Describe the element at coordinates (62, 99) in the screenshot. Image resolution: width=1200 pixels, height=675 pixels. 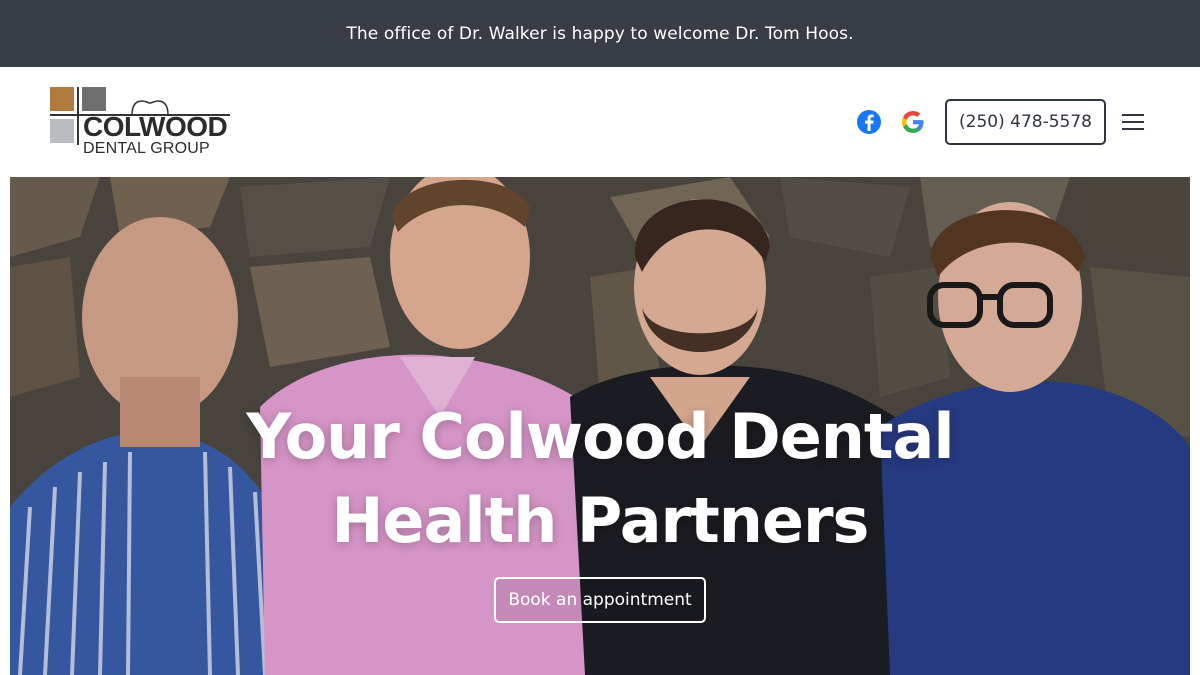
I see `logo-square-brown` at that location.